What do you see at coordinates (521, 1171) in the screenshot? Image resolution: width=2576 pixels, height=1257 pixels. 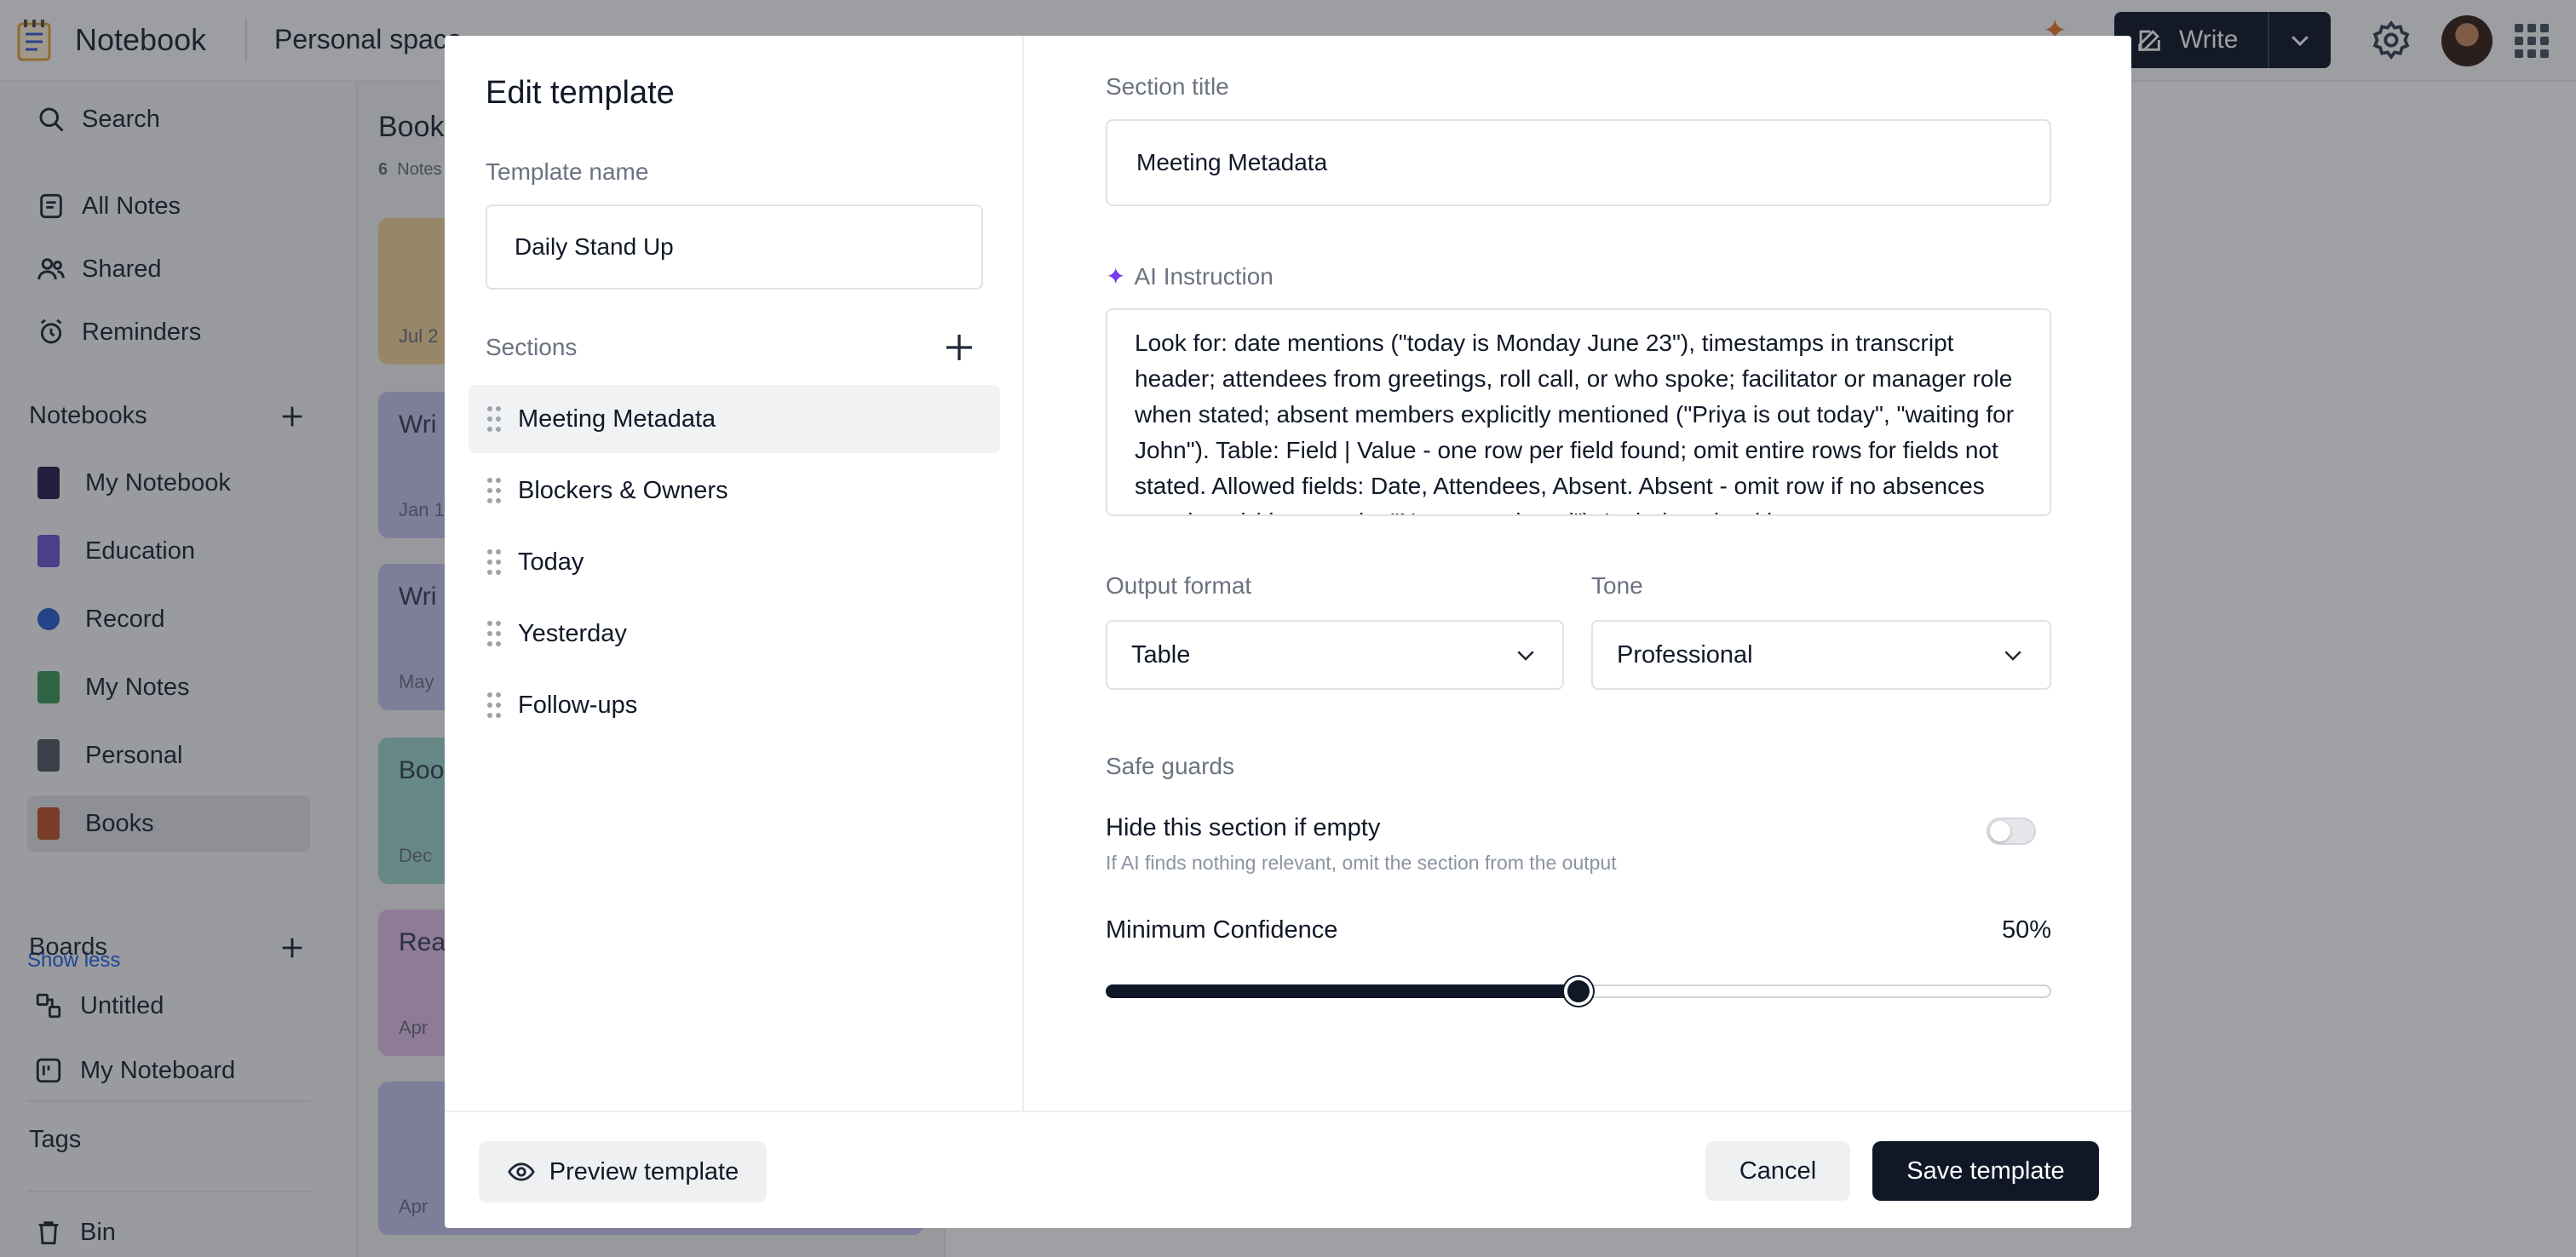 I see `eye-icon` at bounding box center [521, 1171].